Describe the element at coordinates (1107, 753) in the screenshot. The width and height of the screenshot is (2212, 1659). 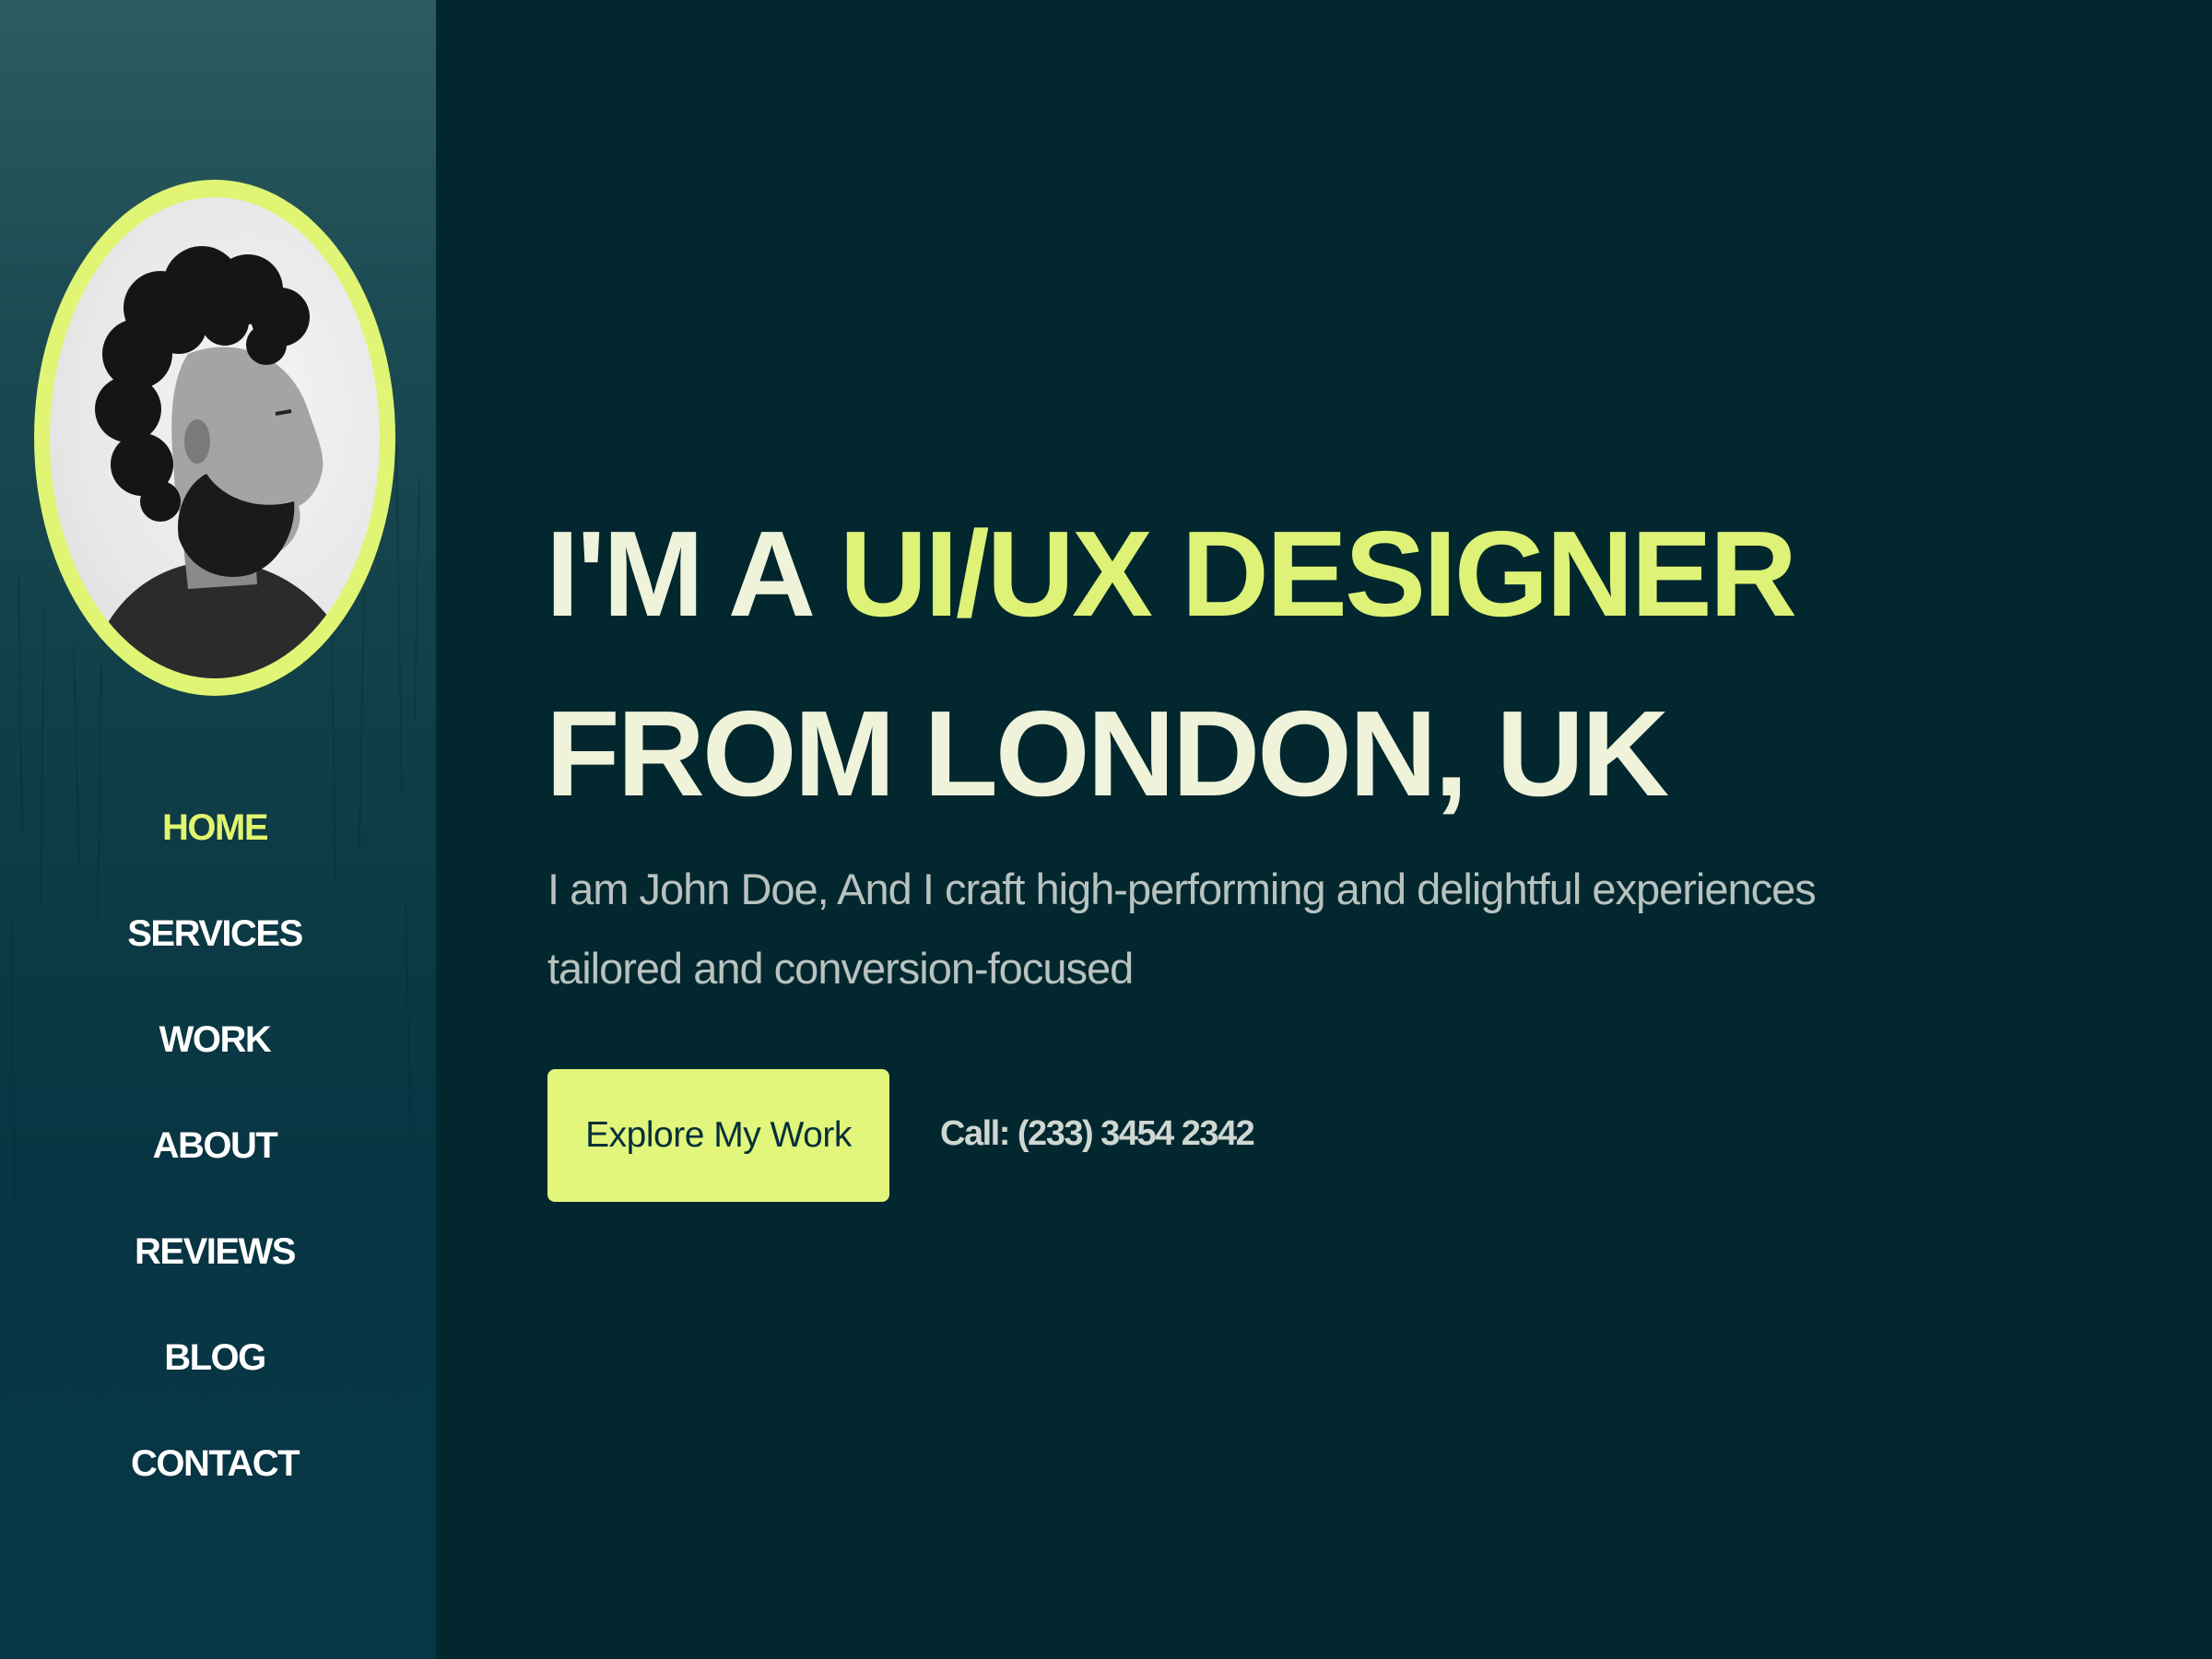
I see `headline-part2: FROM LONDON, UK` at that location.